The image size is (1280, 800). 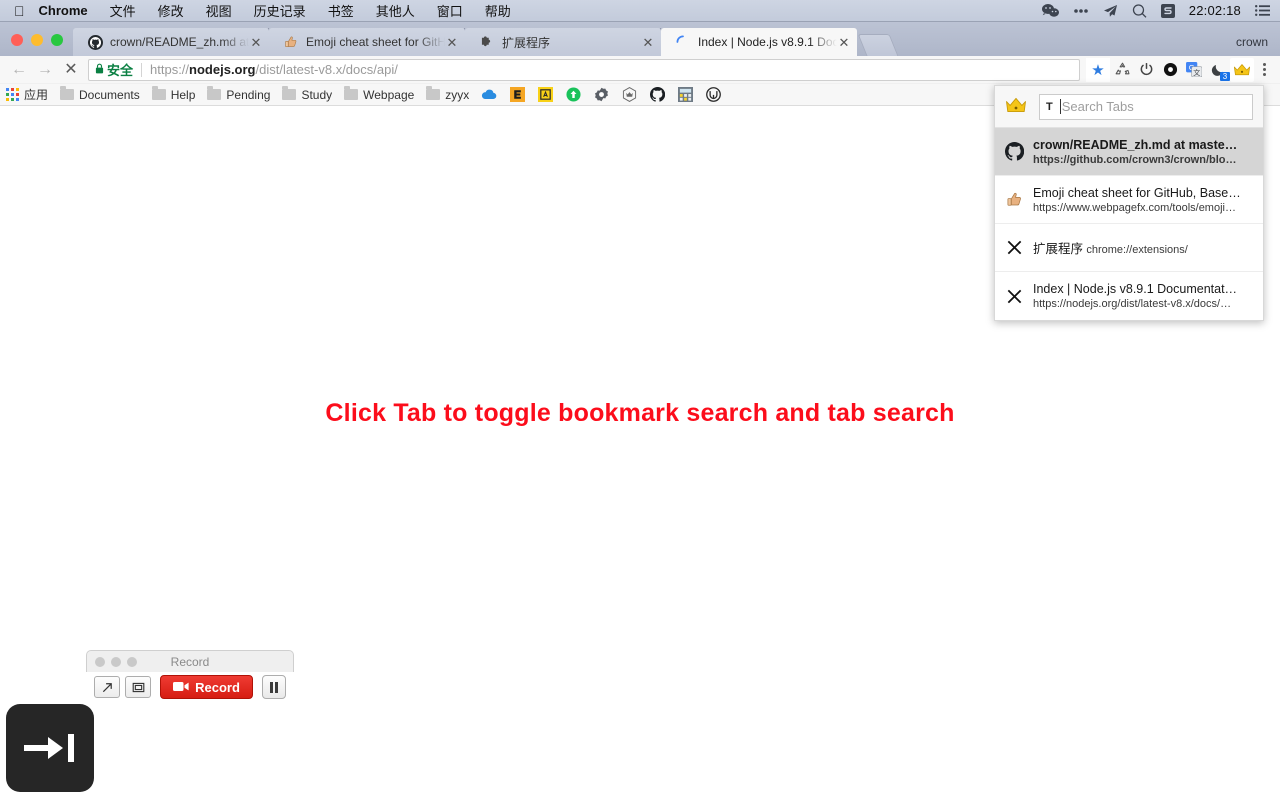 I want to click on recorder-window-title: Record, so click(x=190, y=661).